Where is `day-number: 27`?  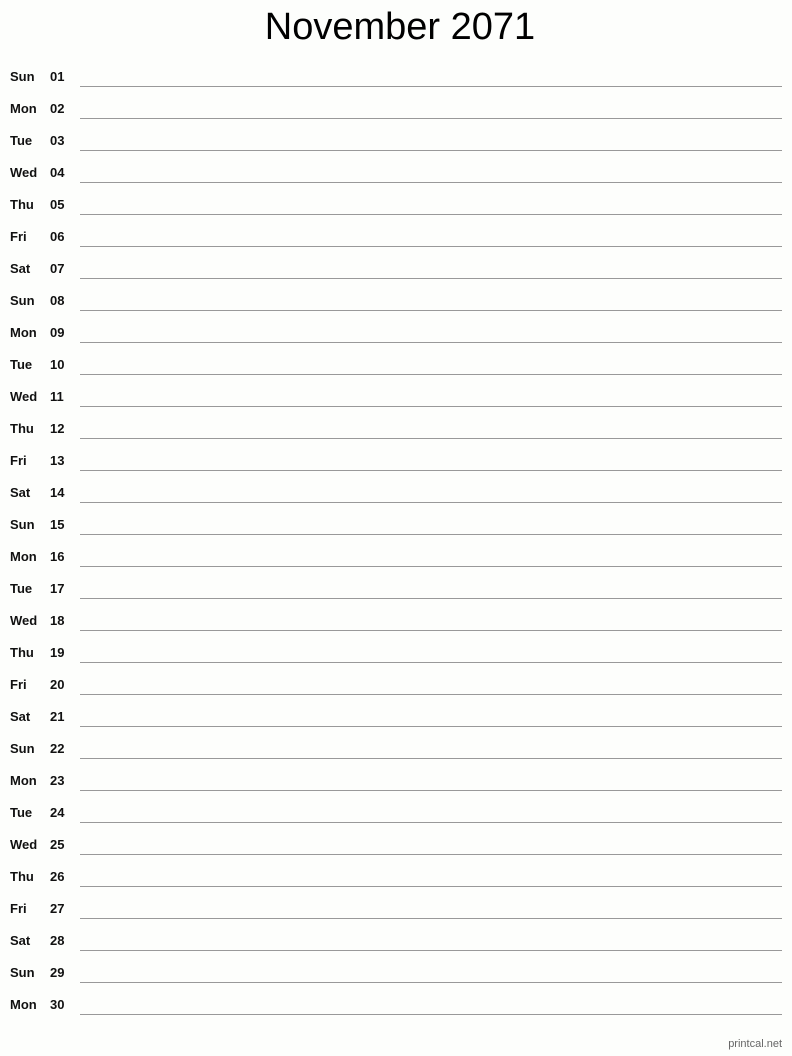 day-number: 27 is located at coordinates (57, 908).